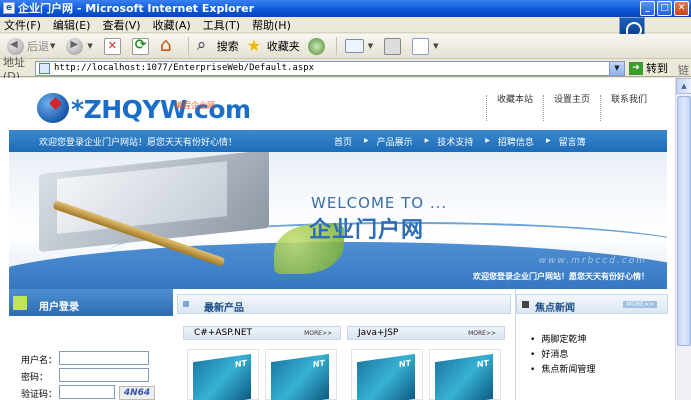 Image resolution: width=691 pixels, height=400 pixels. What do you see at coordinates (345, 25) in the screenshot?
I see `menu-bar: 文件(F) 编辑(E) 查看(V) 收藏(A) 工具(T) 帮助(H)` at bounding box center [345, 25].